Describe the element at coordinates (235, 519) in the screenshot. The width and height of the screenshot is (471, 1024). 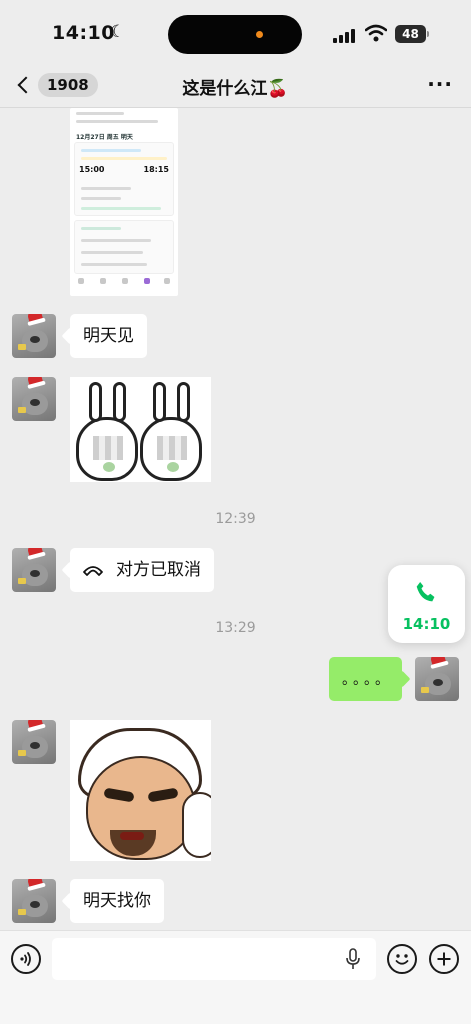
I see `message-timestamp: 12:39` at that location.